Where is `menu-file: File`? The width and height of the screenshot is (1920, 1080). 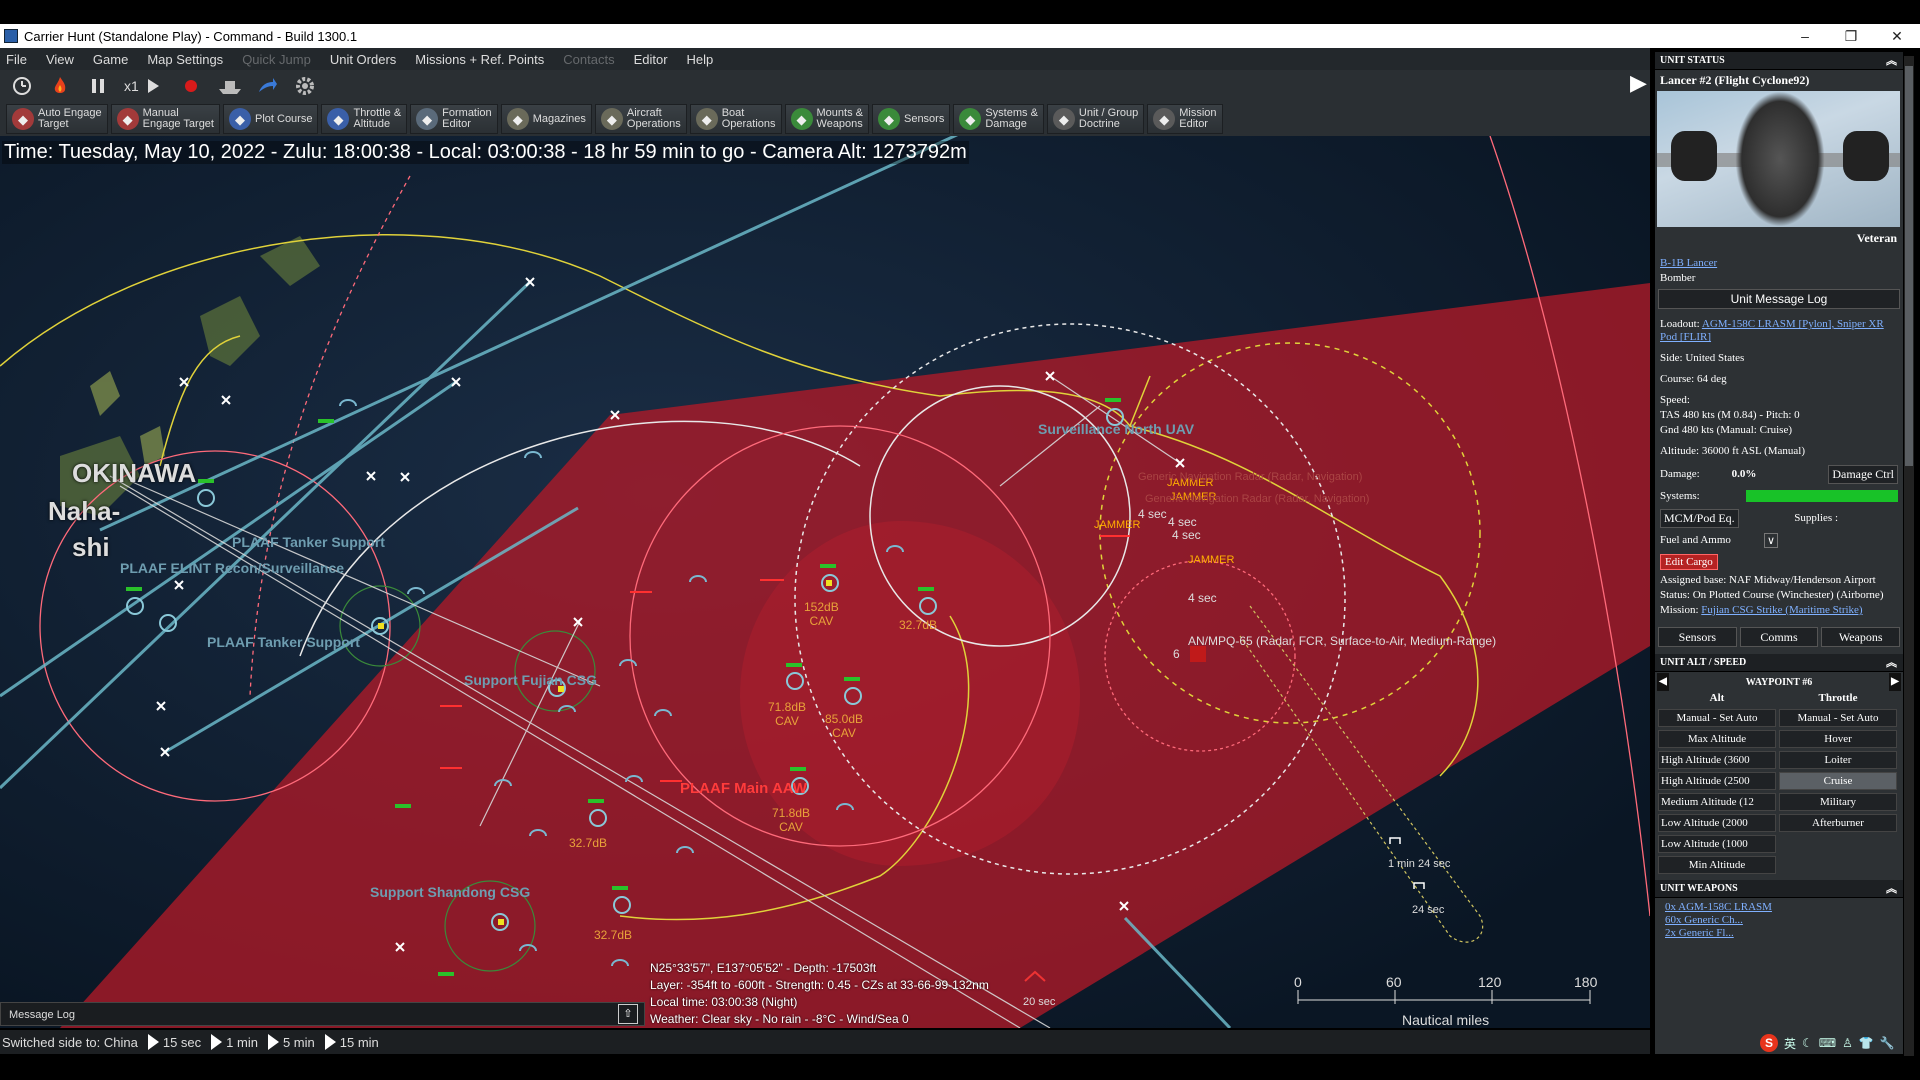 menu-file: File is located at coordinates (16, 59).